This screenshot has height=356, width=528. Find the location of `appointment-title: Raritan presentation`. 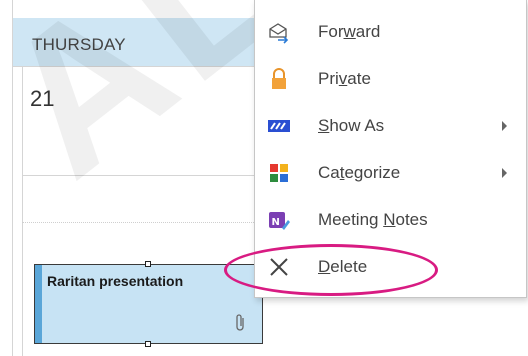

appointment-title: Raritan presentation is located at coordinates (115, 281).